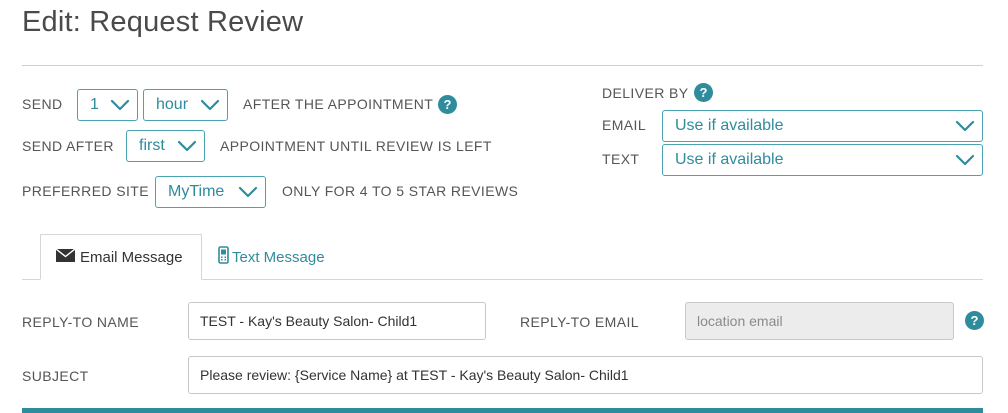 The image size is (1008, 413). What do you see at coordinates (729, 159) in the screenshot?
I see `text-delivery-value: Use if available` at bounding box center [729, 159].